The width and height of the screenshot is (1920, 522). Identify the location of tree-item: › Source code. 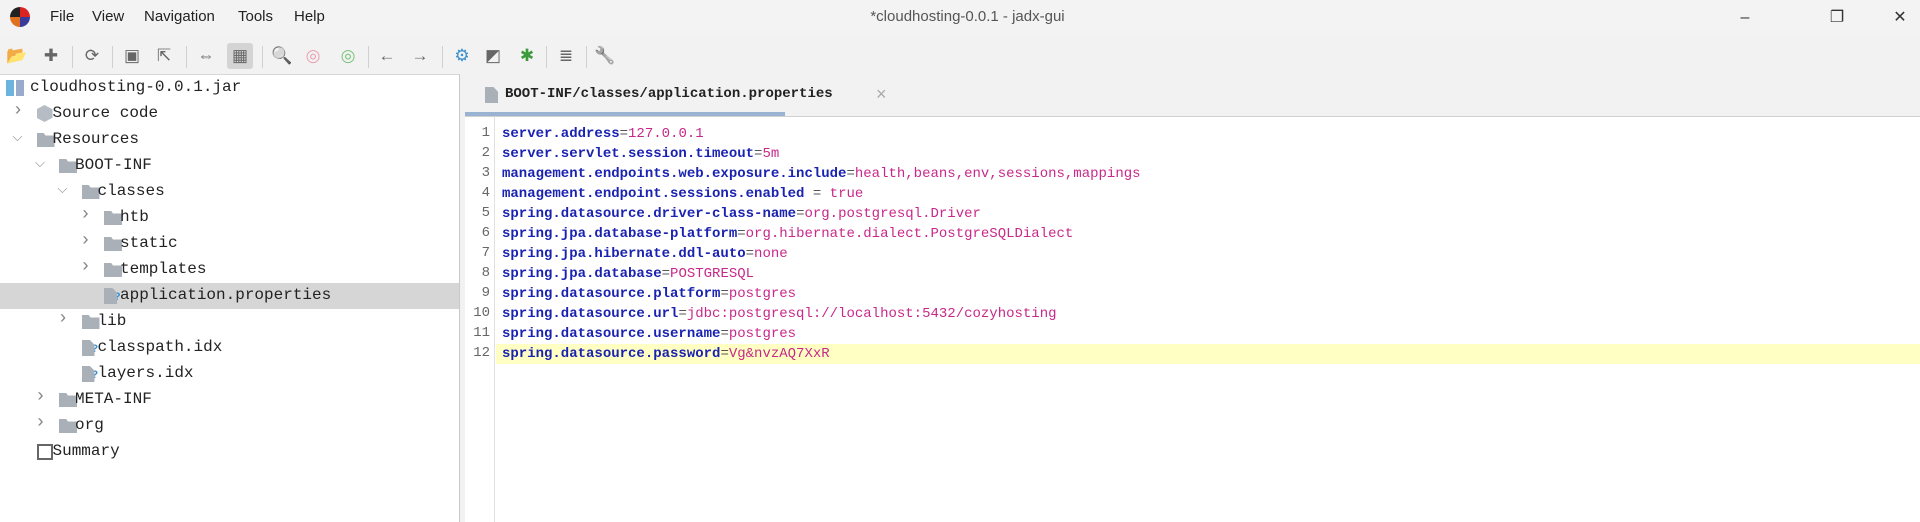
(229, 114).